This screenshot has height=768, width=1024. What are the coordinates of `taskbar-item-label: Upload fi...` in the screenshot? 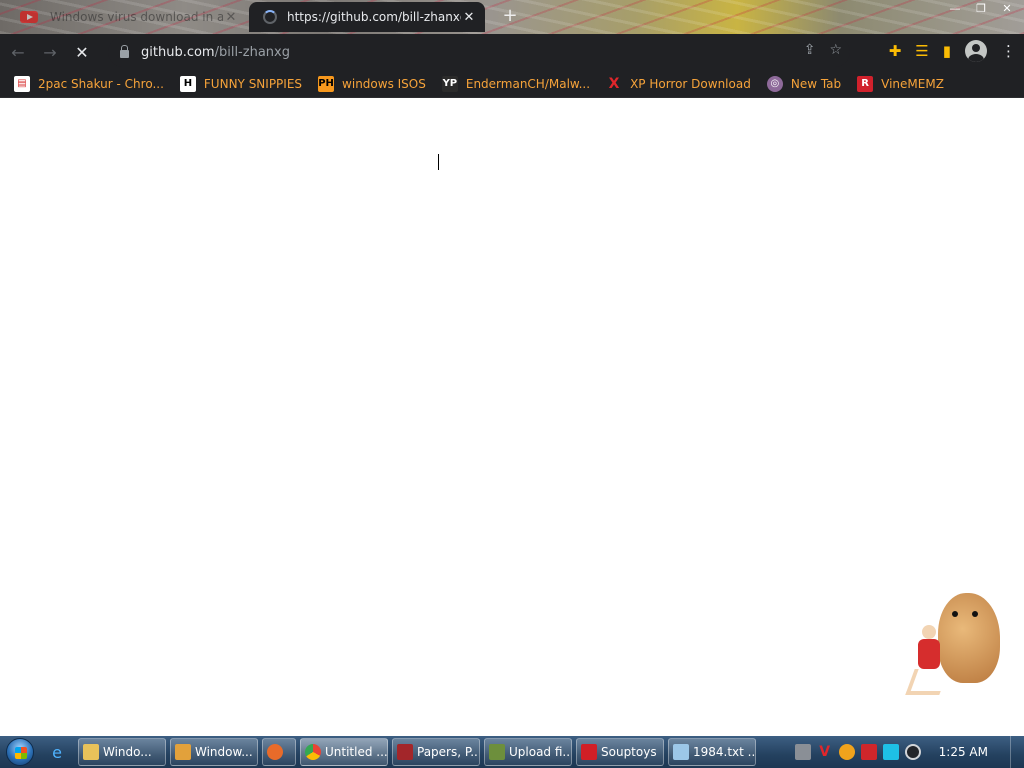 It's located at (540, 752).